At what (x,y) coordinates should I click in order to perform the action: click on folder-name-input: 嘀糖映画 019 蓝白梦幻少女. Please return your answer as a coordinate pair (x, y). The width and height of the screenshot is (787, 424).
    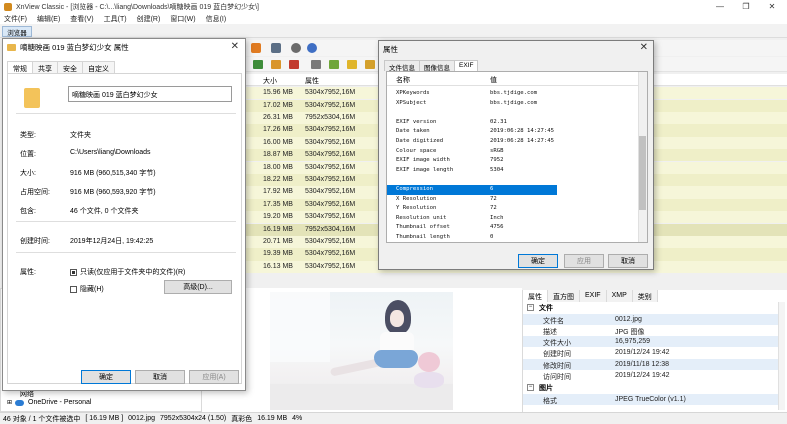
    Looking at the image, I should click on (150, 94).